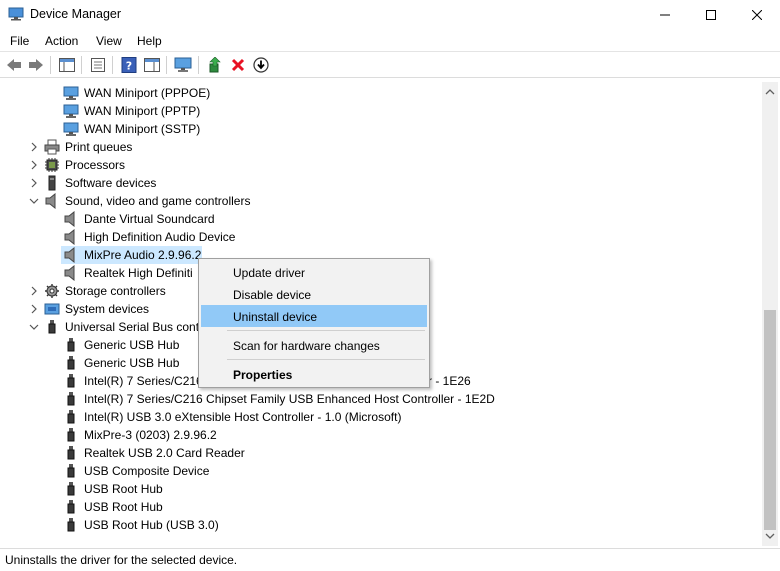  I want to click on monitor-scan-icon, so click(183, 64).